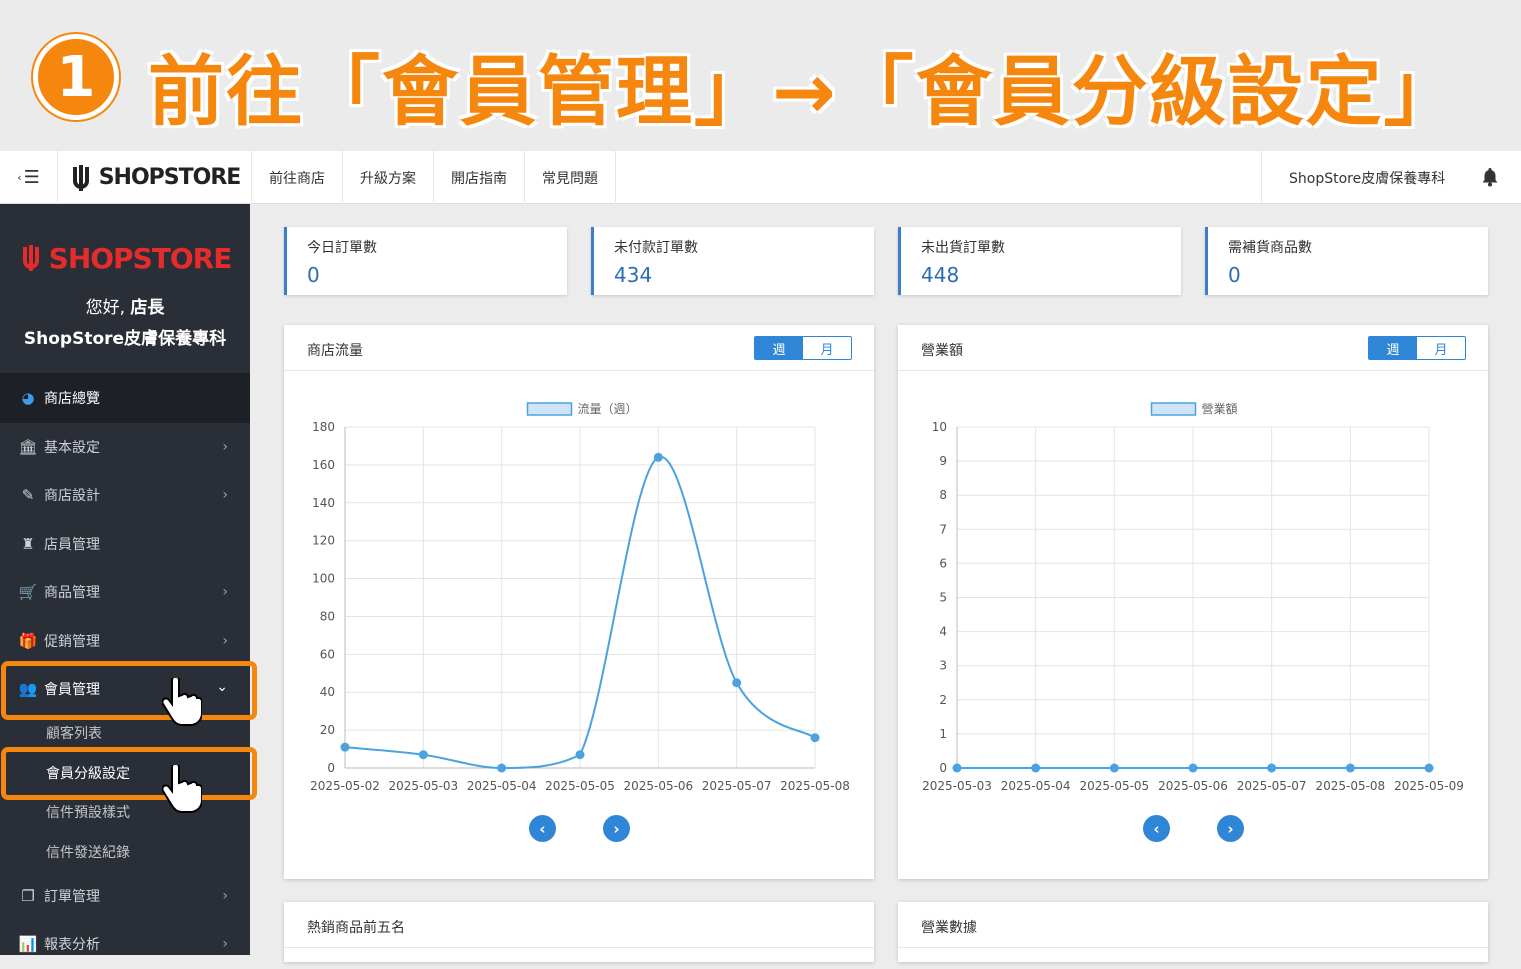 The image size is (1521, 969). I want to click on y-tick-label: 3, so click(943, 666).